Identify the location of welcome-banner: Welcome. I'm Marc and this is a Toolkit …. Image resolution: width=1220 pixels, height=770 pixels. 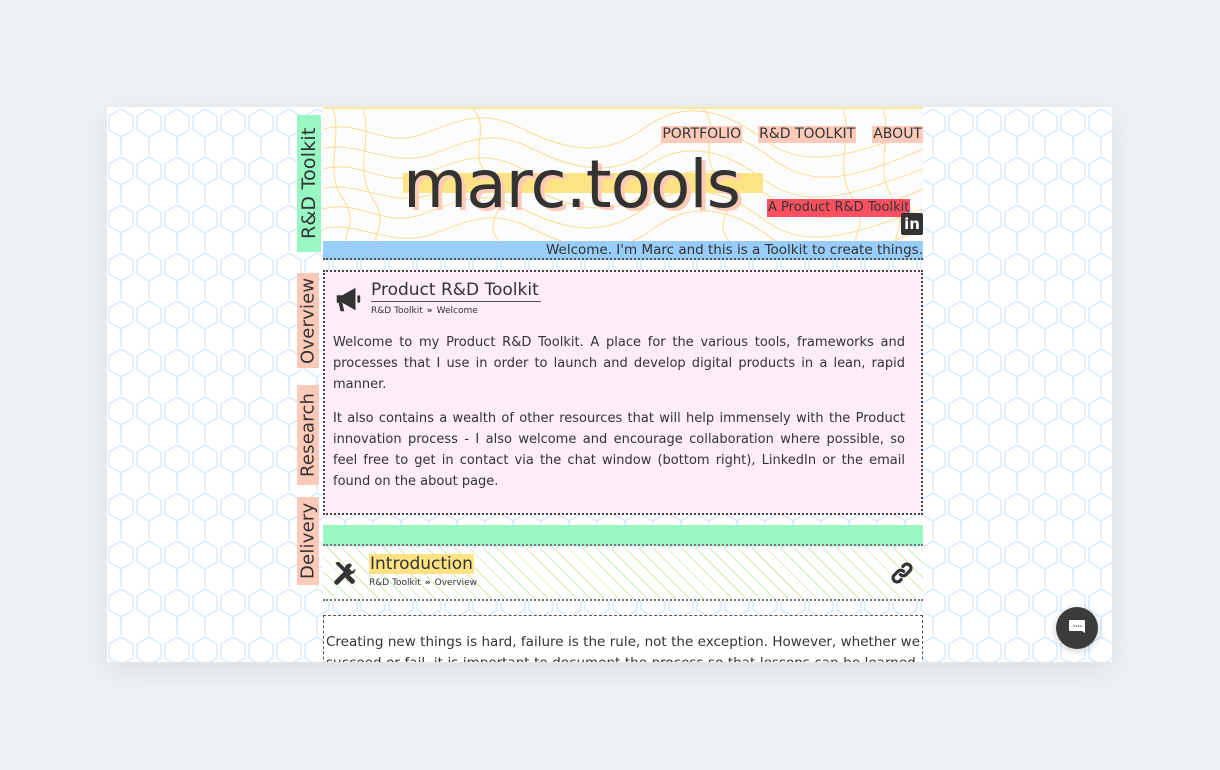
(623, 250).